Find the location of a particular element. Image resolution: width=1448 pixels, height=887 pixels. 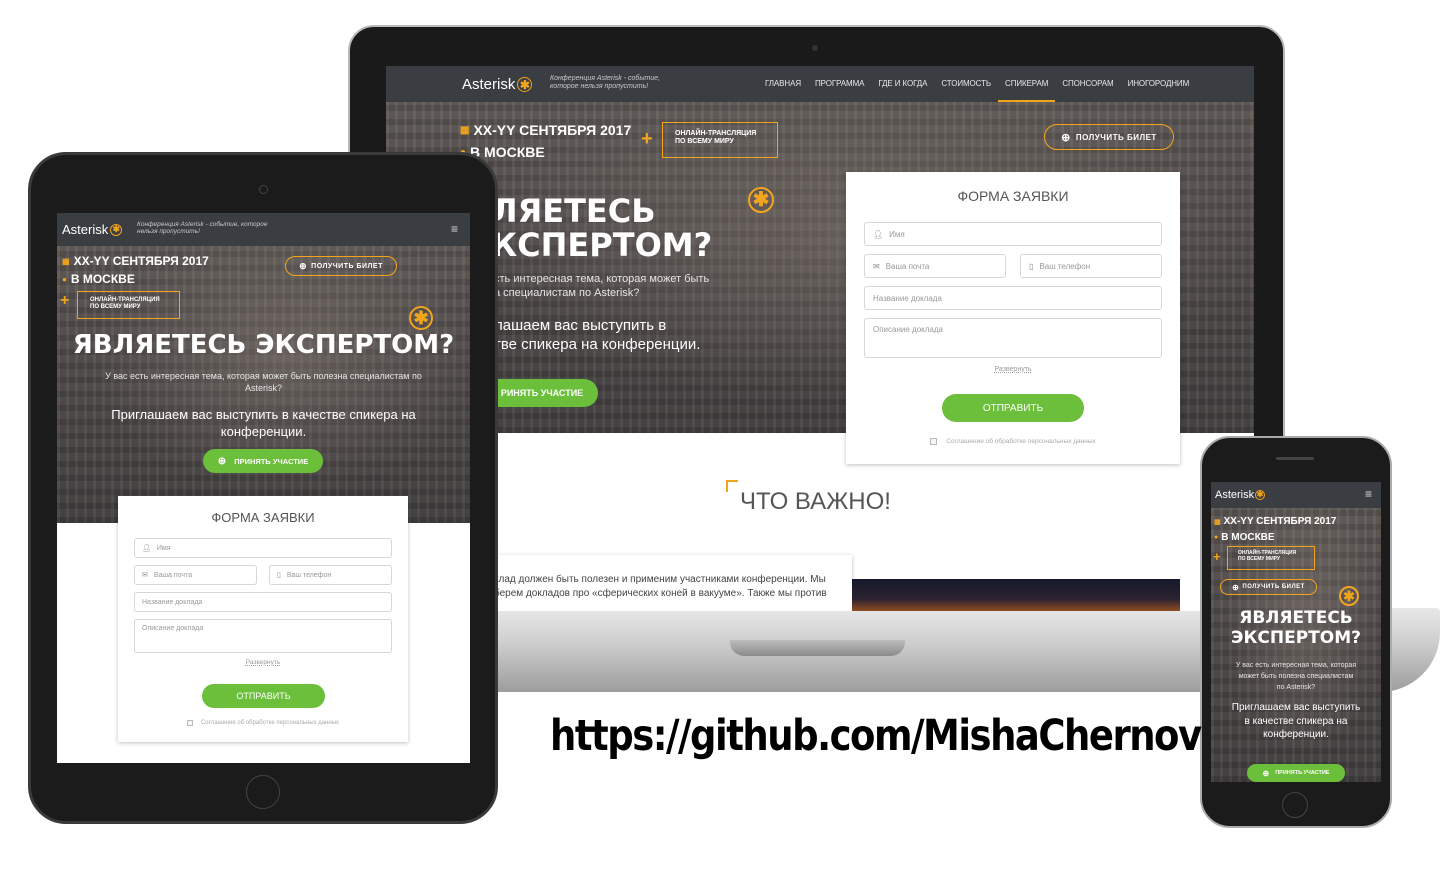

phone-participate-button: ⊕ ПРИНЯТЬ УЧАСТИЕ is located at coordinates (1296, 773).